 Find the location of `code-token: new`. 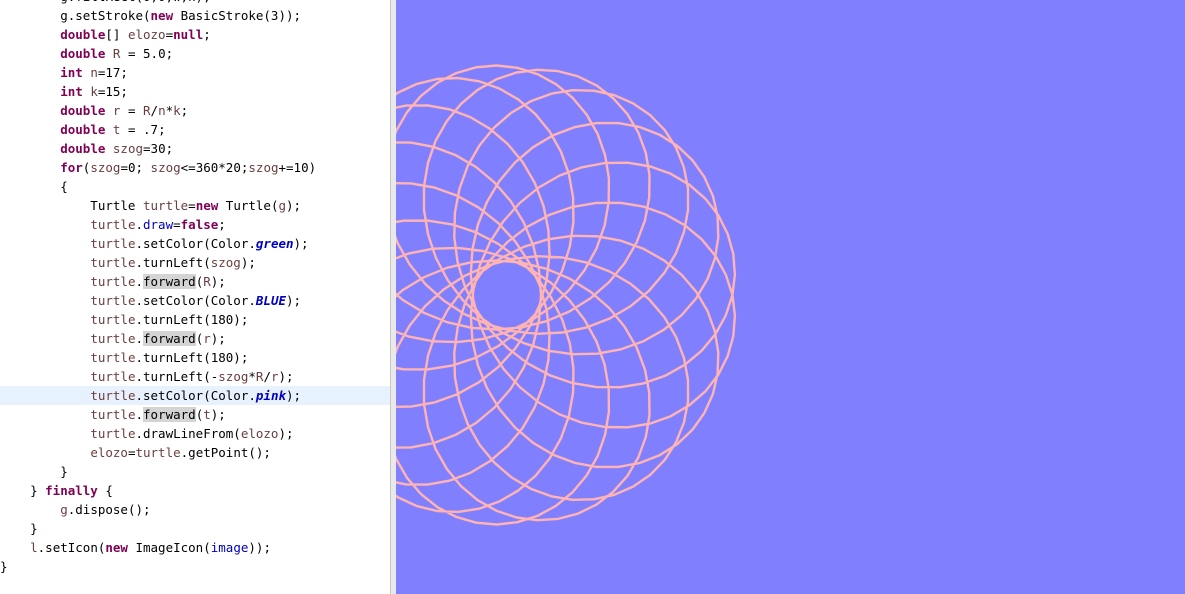

code-token: new is located at coordinates (162, 15).